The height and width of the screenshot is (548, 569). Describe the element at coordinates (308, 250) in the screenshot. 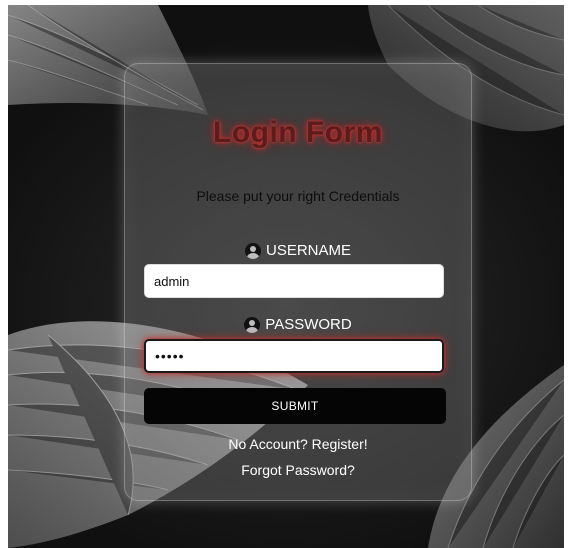

I see `username-label-text: USERNAME` at that location.